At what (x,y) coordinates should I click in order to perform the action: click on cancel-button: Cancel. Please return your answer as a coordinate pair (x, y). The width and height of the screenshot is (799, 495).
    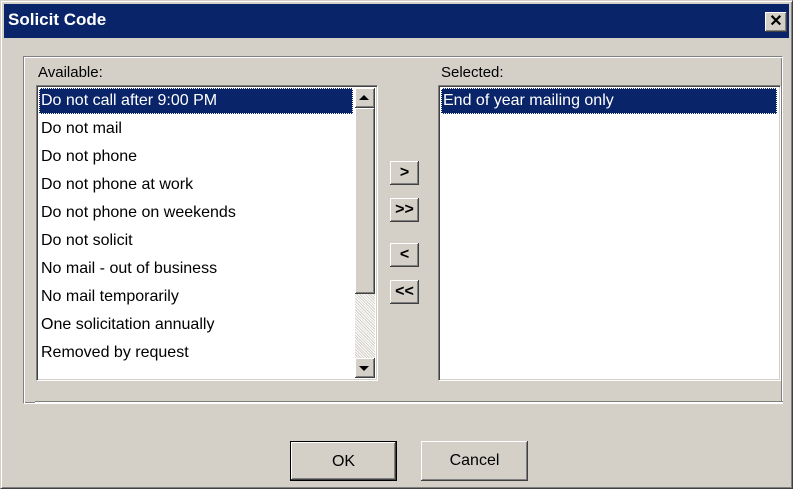
    Looking at the image, I should click on (474, 461).